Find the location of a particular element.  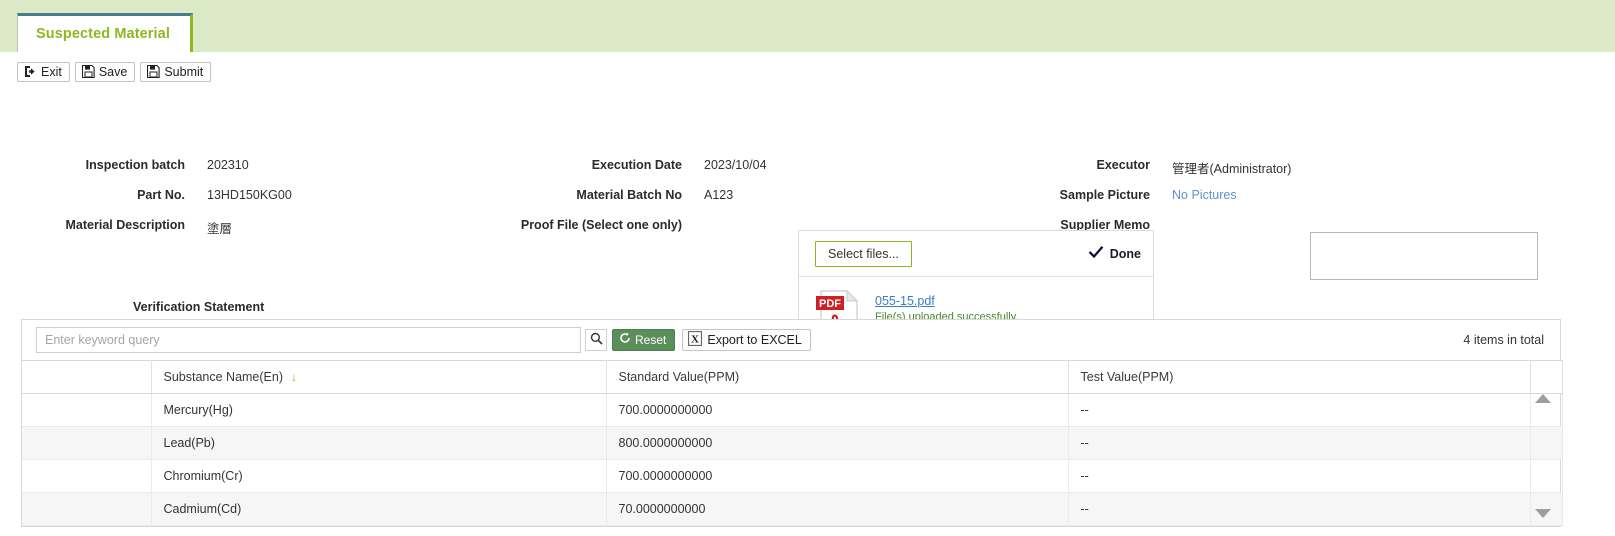

field-label: Inspection batch is located at coordinates (135, 165).